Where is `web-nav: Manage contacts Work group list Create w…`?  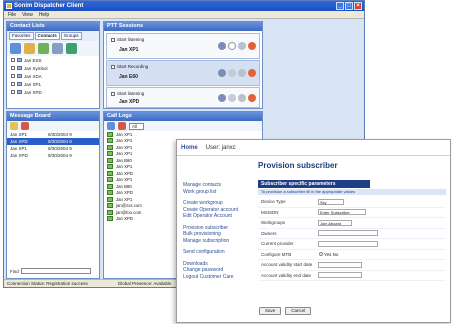
web-nav: Manage contacts Work group list Create w… is located at coordinates (219, 231).